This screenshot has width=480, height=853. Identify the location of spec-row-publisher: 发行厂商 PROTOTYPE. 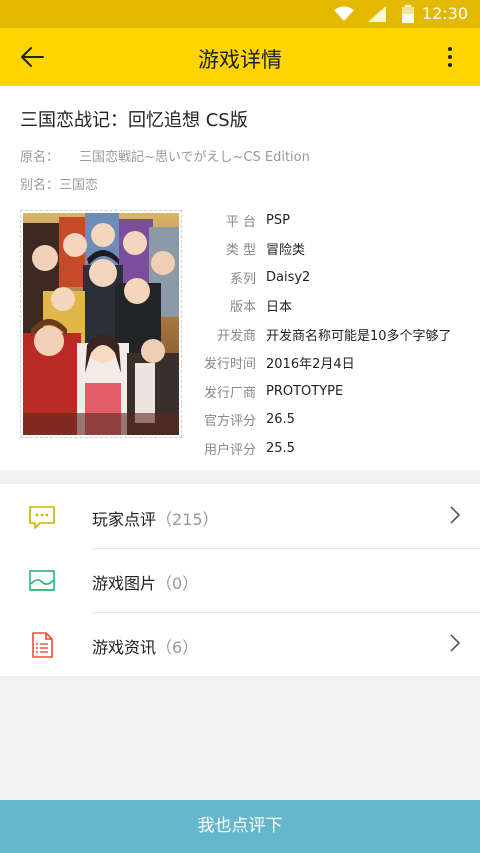
(338, 391).